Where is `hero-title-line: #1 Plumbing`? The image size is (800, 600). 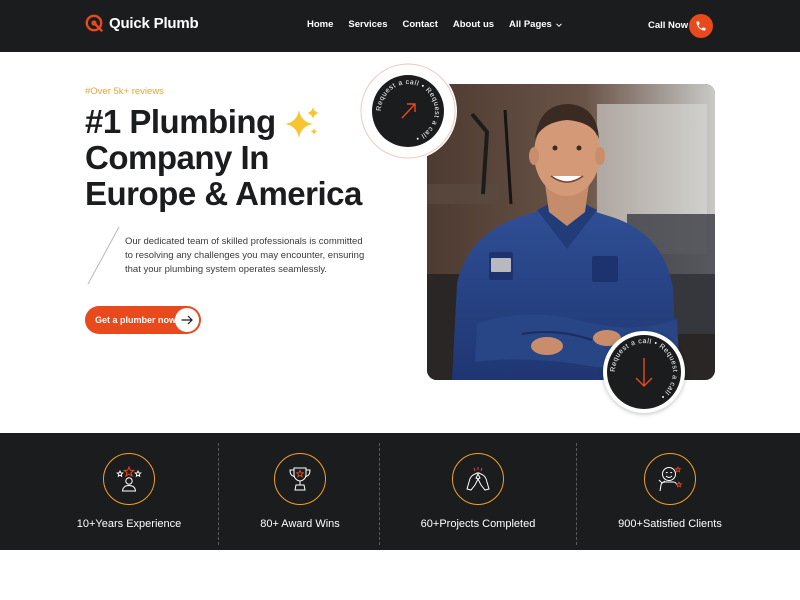 hero-title-line: #1 Plumbing is located at coordinates (180, 121).